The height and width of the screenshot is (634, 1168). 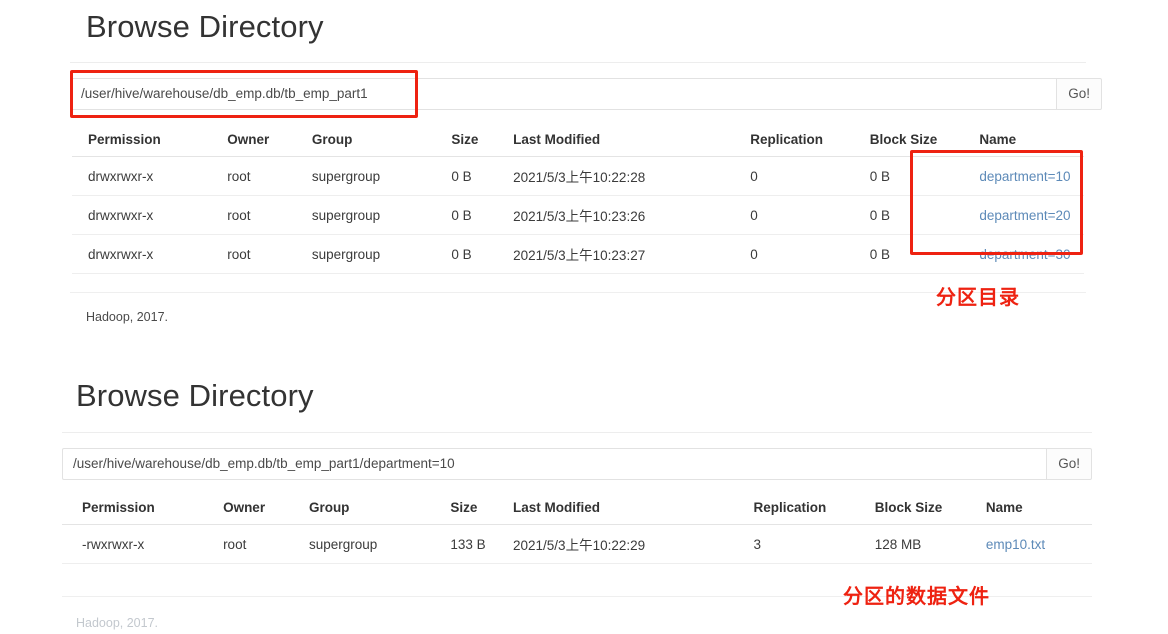 I want to click on cell-permission: -rwxrwxr-x, so click(x=143, y=544).